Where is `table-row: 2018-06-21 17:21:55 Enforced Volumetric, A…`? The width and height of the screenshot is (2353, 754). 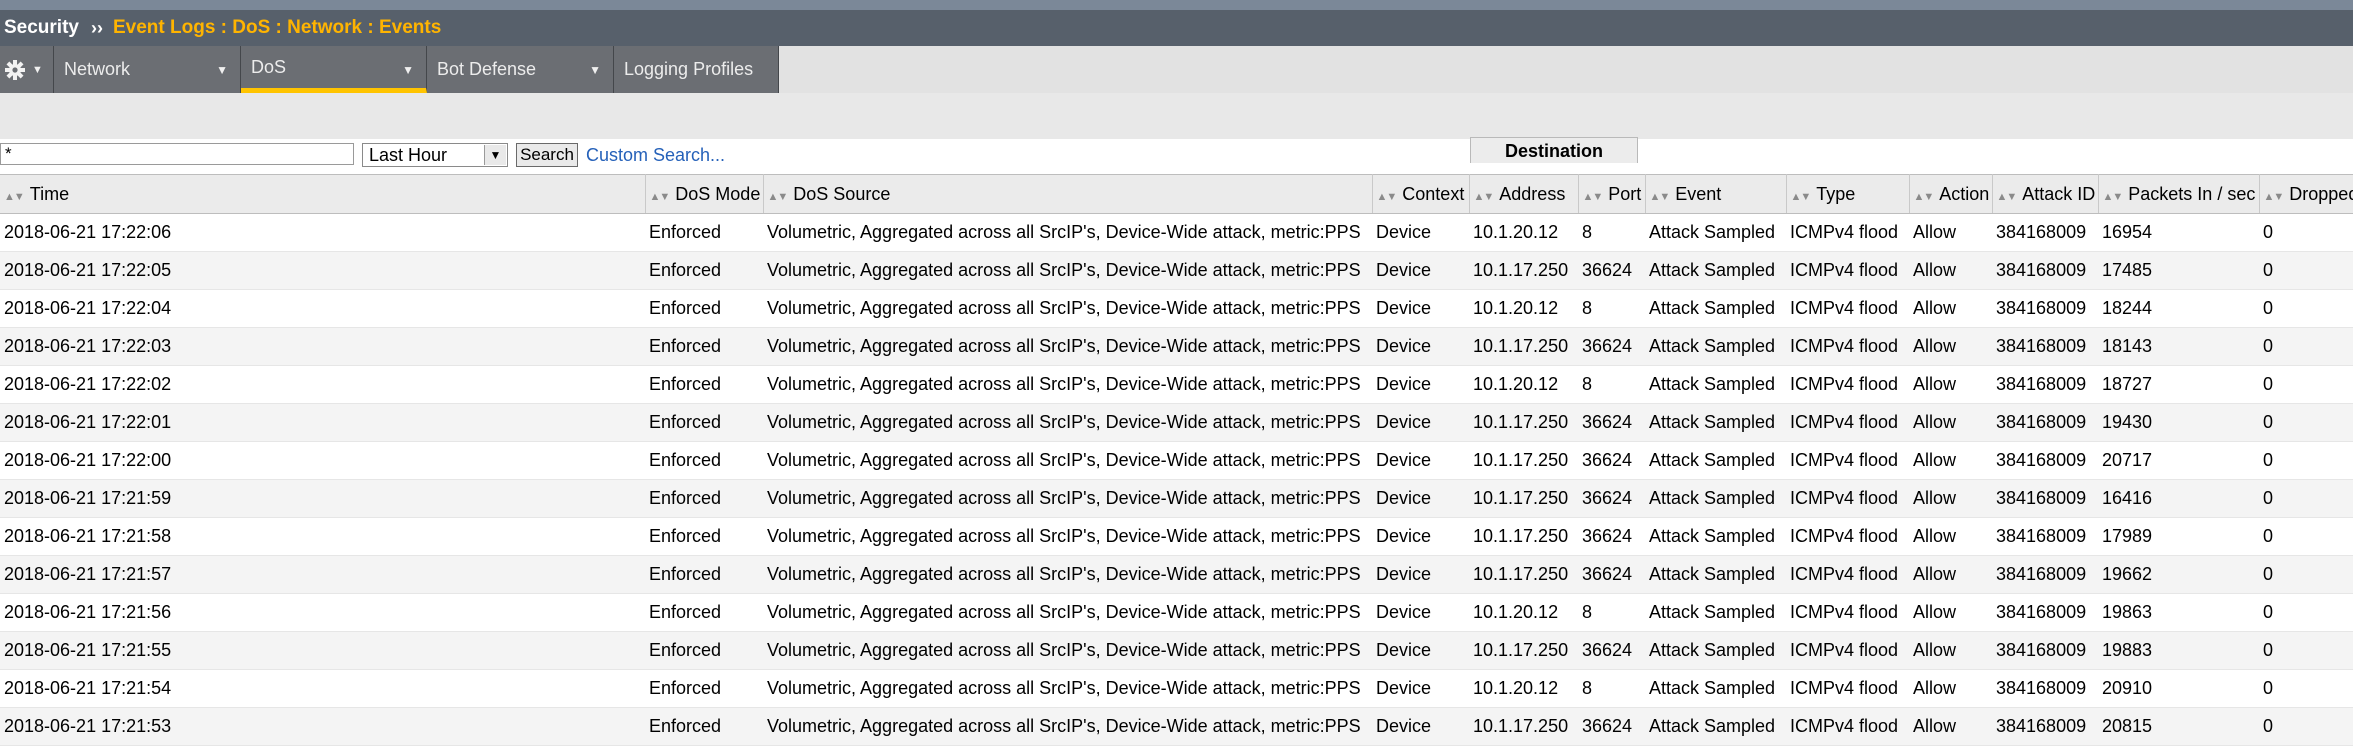 table-row: 2018-06-21 17:21:55 Enforced Volumetric, A… is located at coordinates (1176, 650).